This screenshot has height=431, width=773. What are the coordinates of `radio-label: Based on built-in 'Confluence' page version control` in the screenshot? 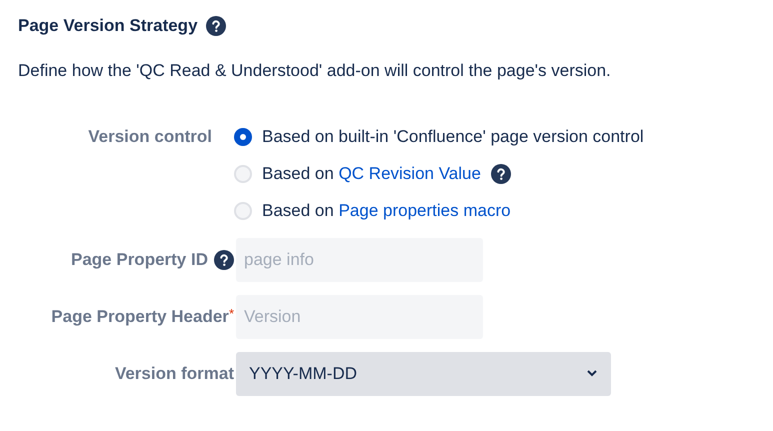 It's located at (453, 137).